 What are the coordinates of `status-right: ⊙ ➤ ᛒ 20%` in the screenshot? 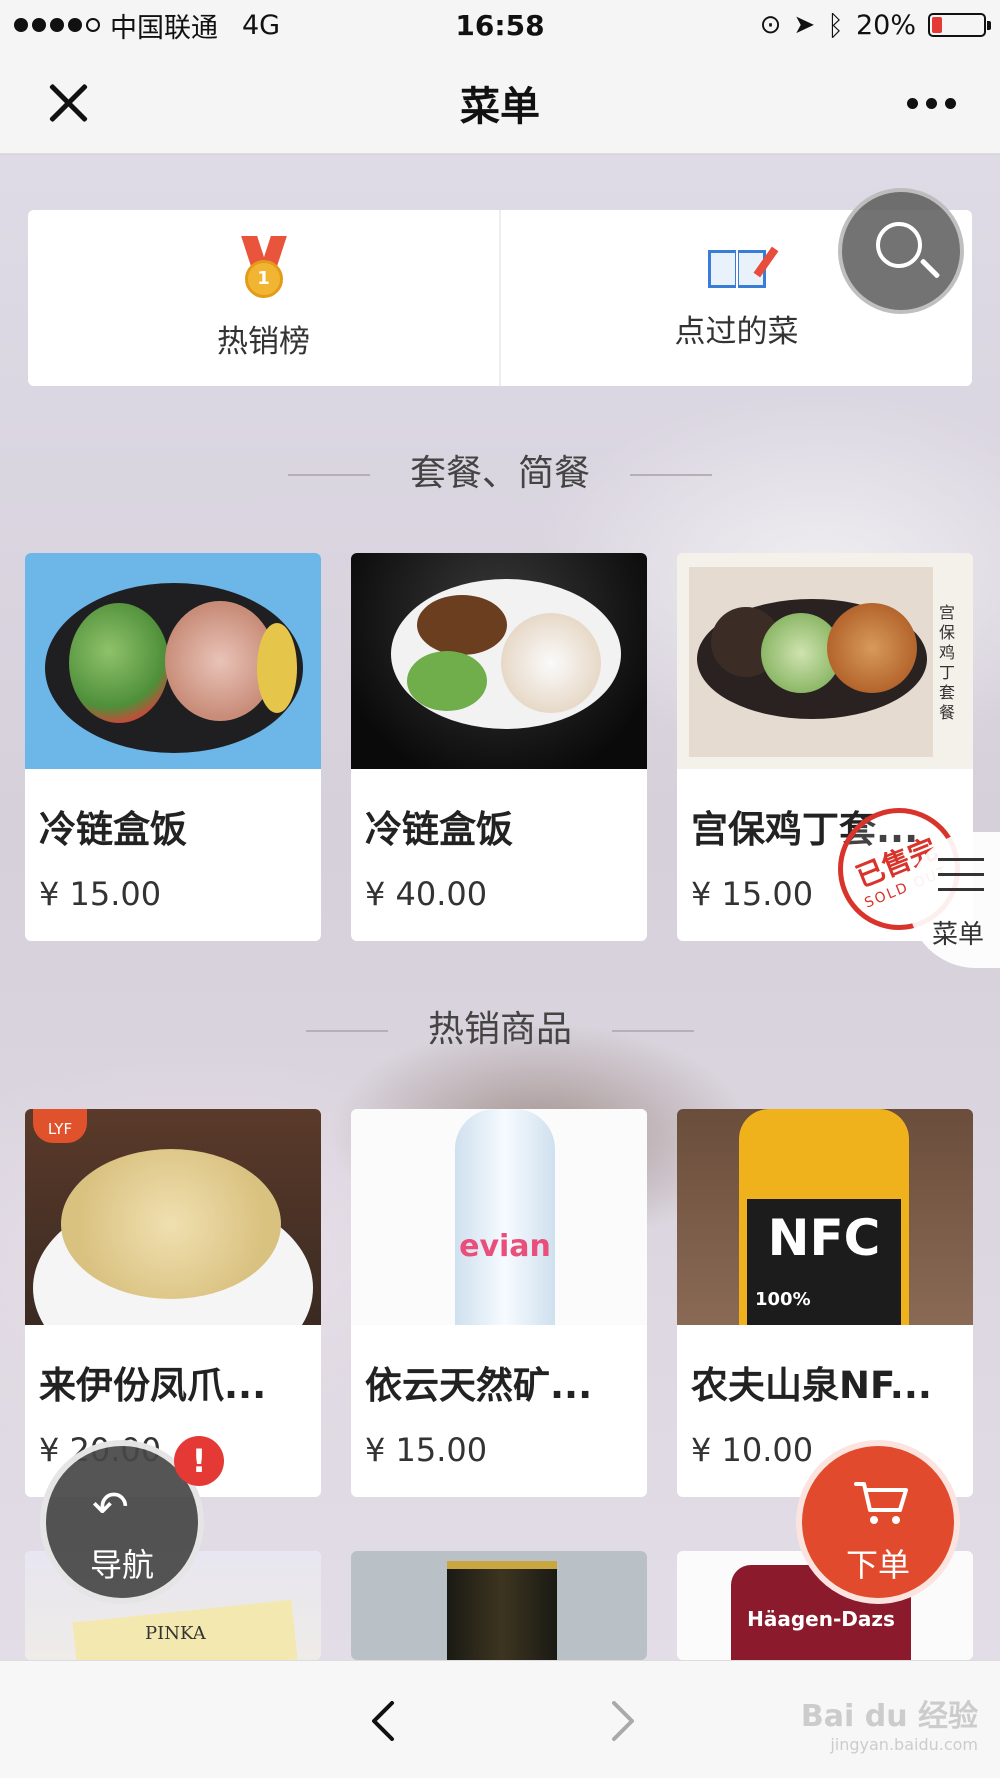 It's located at (875, 25).